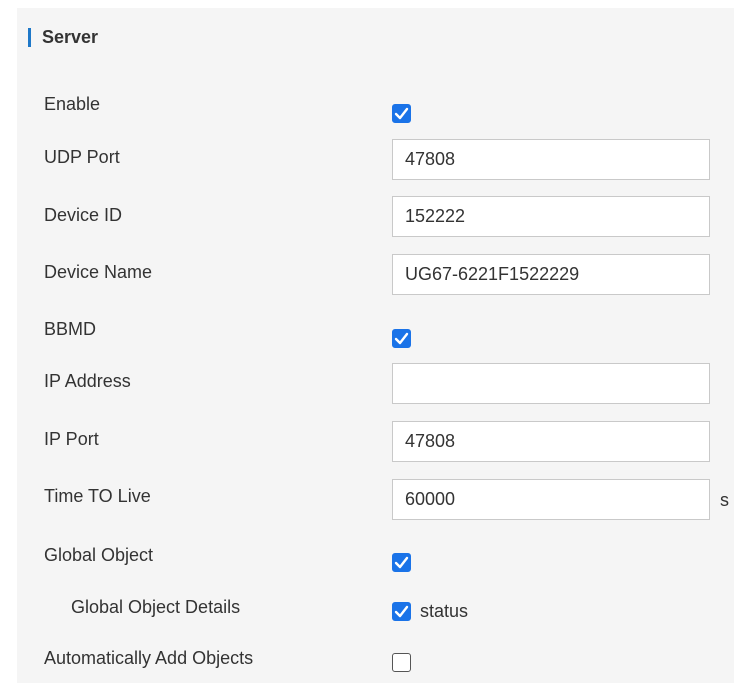 The width and height of the screenshot is (734, 683). What do you see at coordinates (72, 104) in the screenshot?
I see `enable-label: Enable` at bounding box center [72, 104].